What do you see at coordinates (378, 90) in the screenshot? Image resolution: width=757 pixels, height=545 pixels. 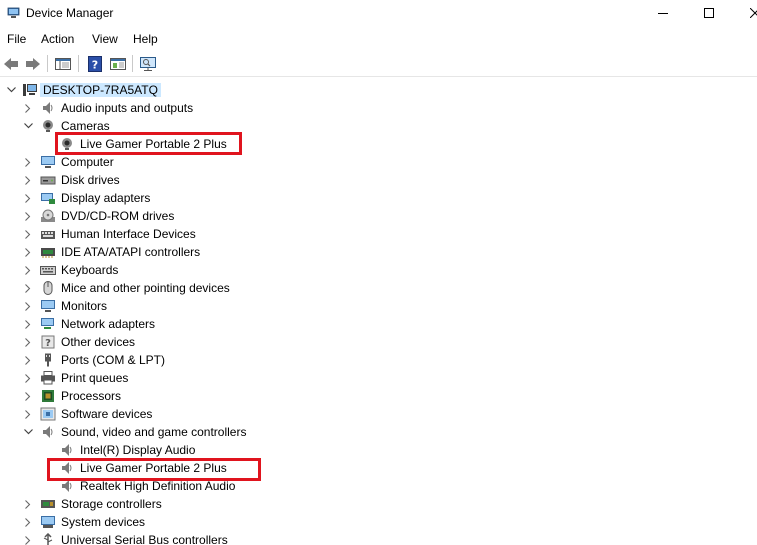 I see `tree-root-computer: DESKTOP-7RA5ATQ` at bounding box center [378, 90].